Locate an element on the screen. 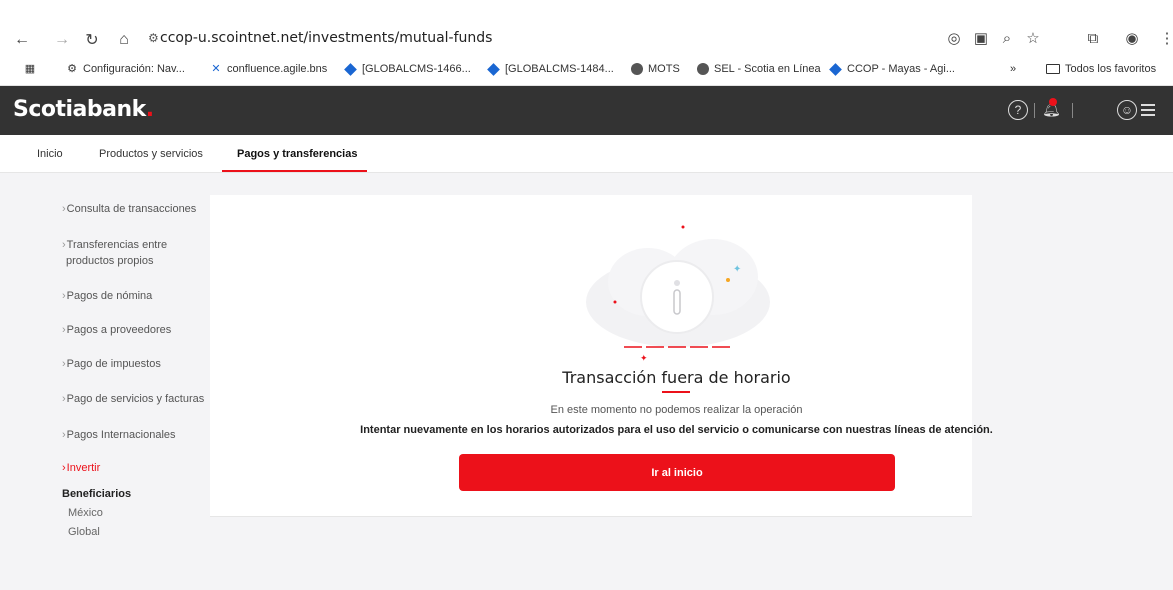 This screenshot has width=1173, height=590. forward-icon: → is located at coordinates (62, 40).